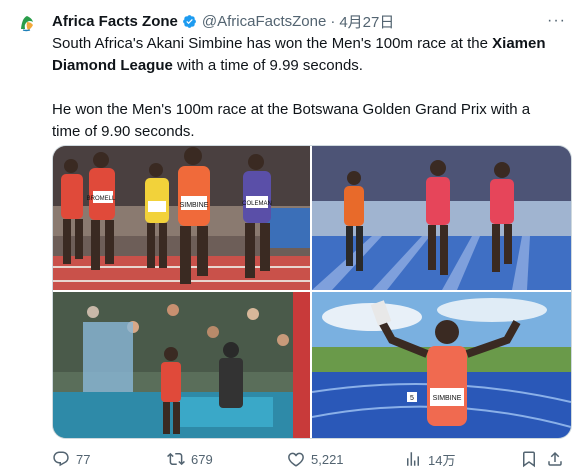 This screenshot has width=582, height=476. What do you see at coordinates (264, 21) in the screenshot?
I see `author-handle: @AfricaFactsZone` at bounding box center [264, 21].